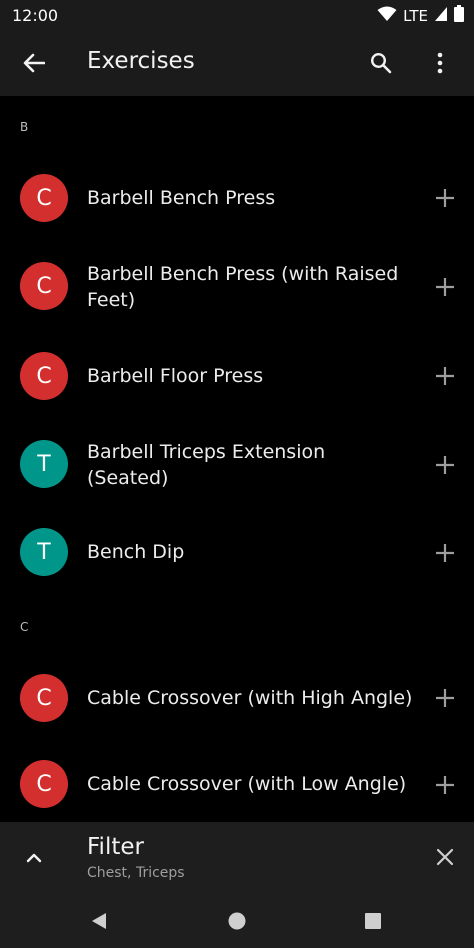 The width and height of the screenshot is (474, 948). Describe the element at coordinates (237, 63) in the screenshot. I see `app-bar: Exercises` at that location.